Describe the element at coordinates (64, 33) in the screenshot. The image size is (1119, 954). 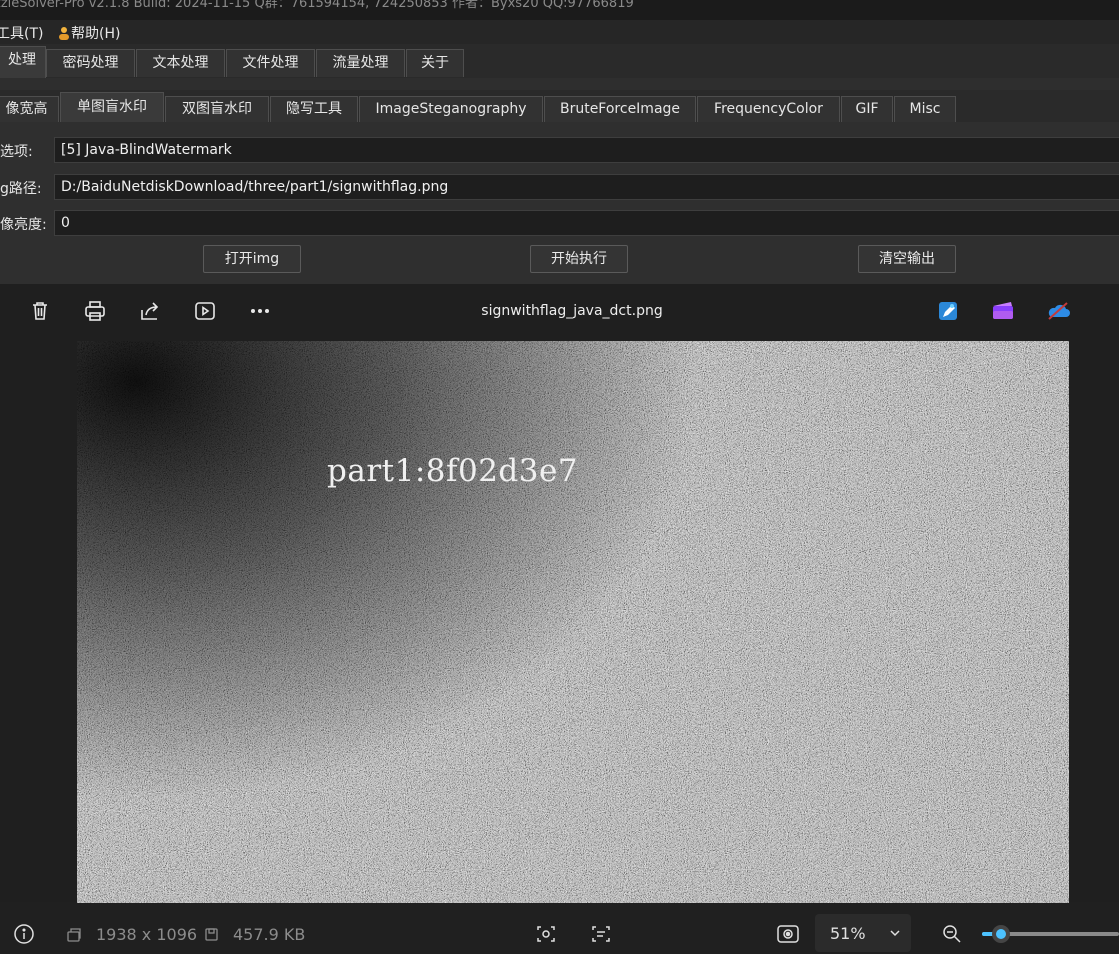
I see `person-icon` at that location.